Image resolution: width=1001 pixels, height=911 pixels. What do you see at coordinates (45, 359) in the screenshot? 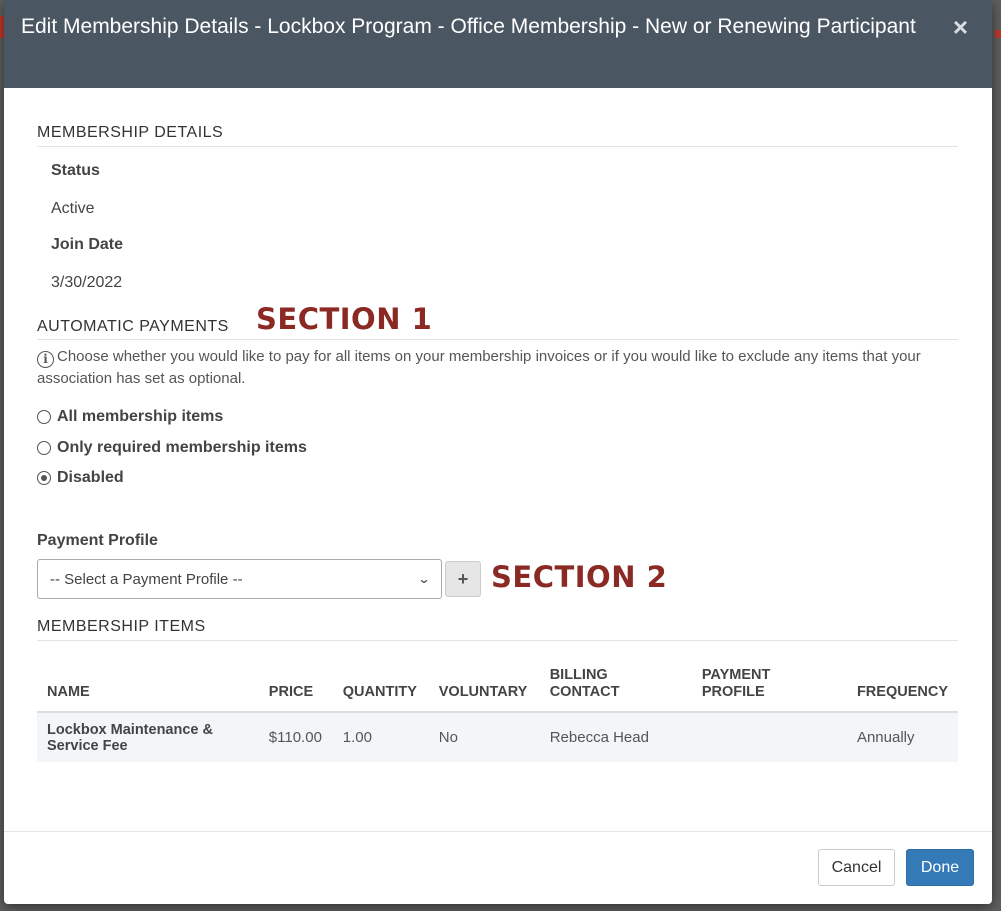
I see `info-icon: i` at bounding box center [45, 359].